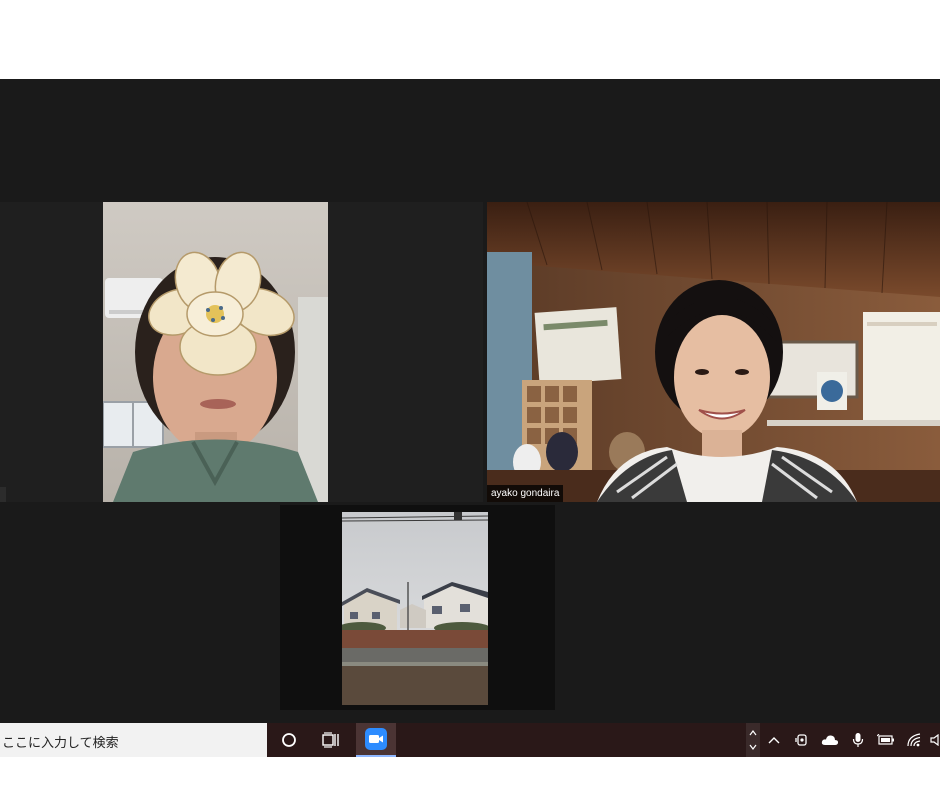  Describe the element at coordinates (60, 743) in the screenshot. I see `search-placeholder: ここに入力して検索` at that location.